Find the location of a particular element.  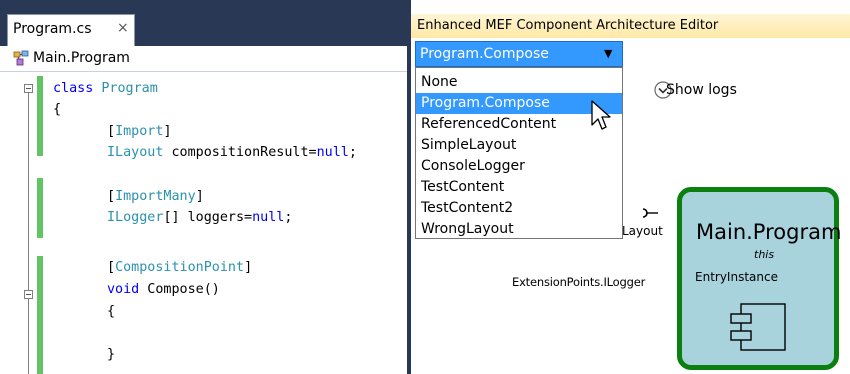

type-name: ILogger is located at coordinates (135, 217).